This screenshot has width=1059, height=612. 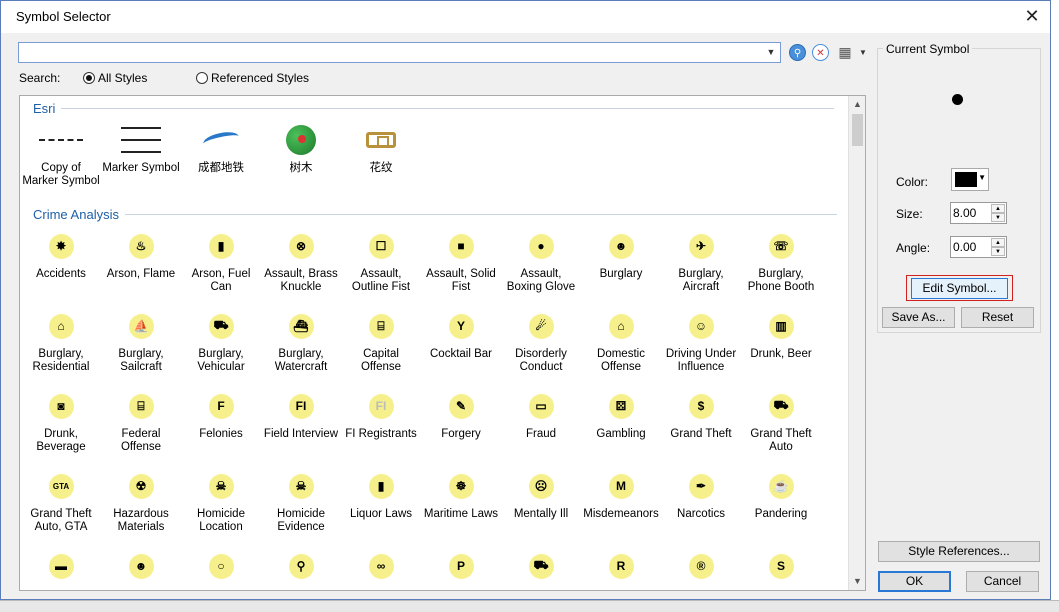 What do you see at coordinates (141, 420) in the screenshot?
I see `symbol-cell: ⌸ Federal Offense` at bounding box center [141, 420].